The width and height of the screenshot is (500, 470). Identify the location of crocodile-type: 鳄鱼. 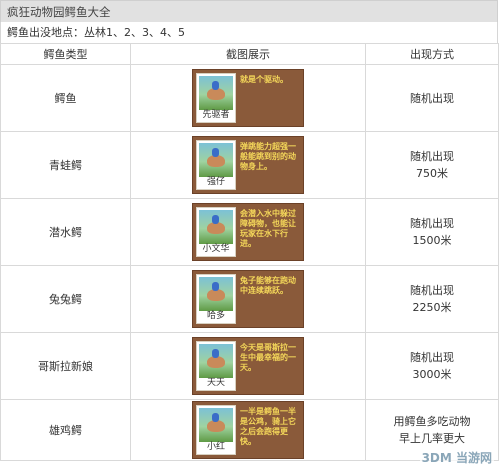
(65, 98).